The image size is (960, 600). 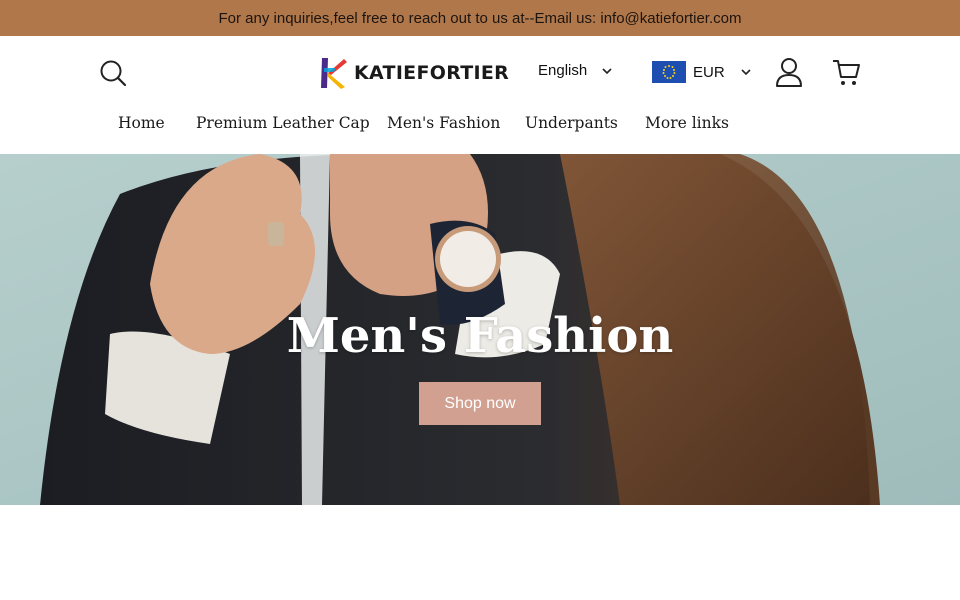 I want to click on nav-item-more-links: More links, so click(x=687, y=123).